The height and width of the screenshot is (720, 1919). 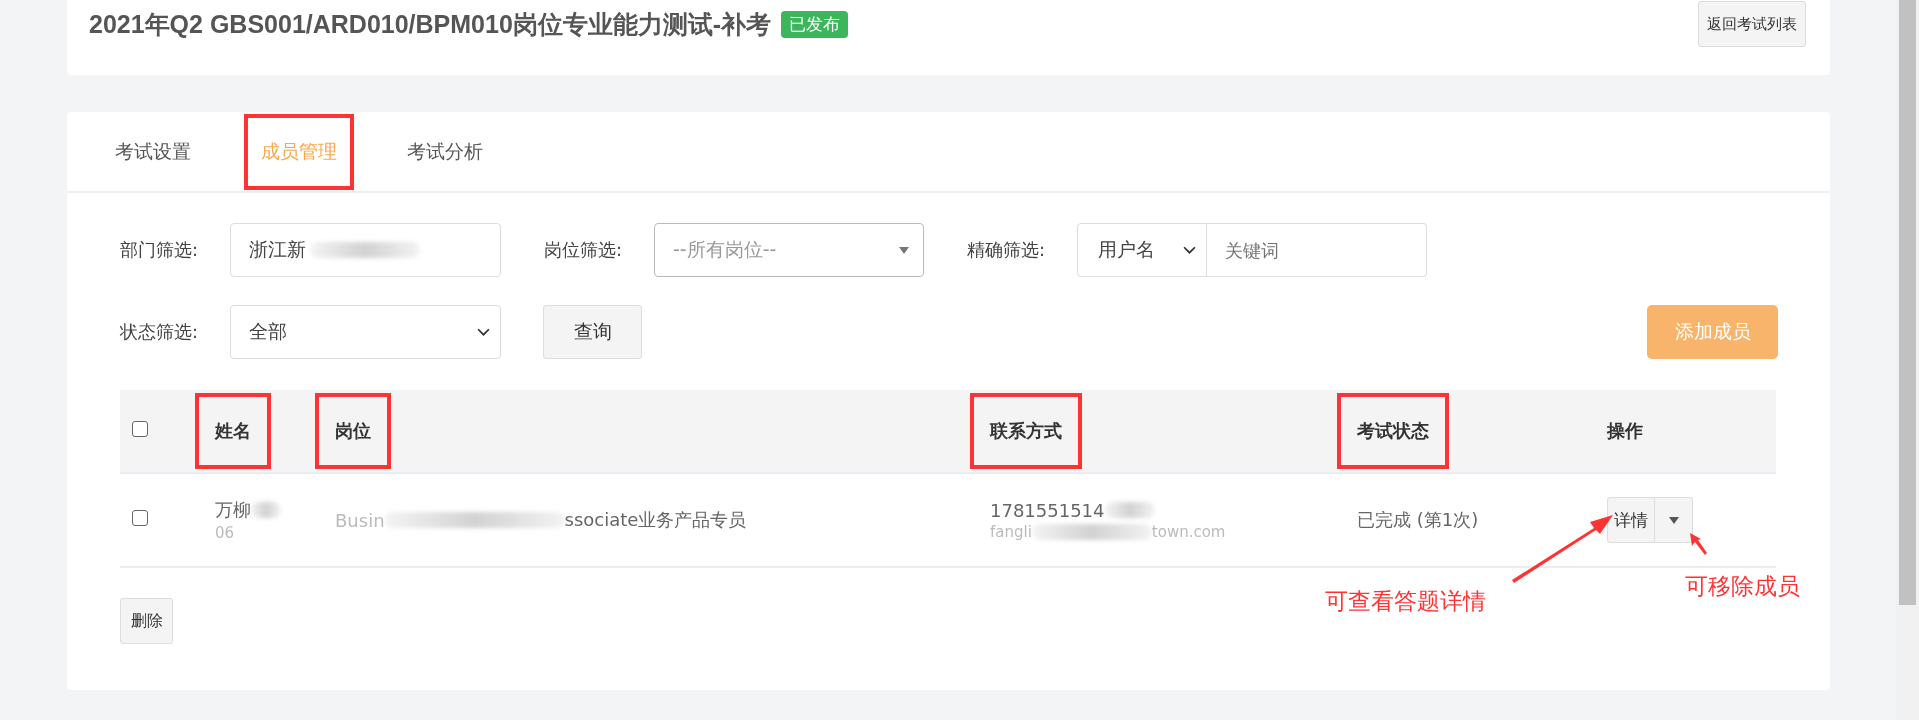 I want to click on delete-button: 删除, so click(x=146, y=621).